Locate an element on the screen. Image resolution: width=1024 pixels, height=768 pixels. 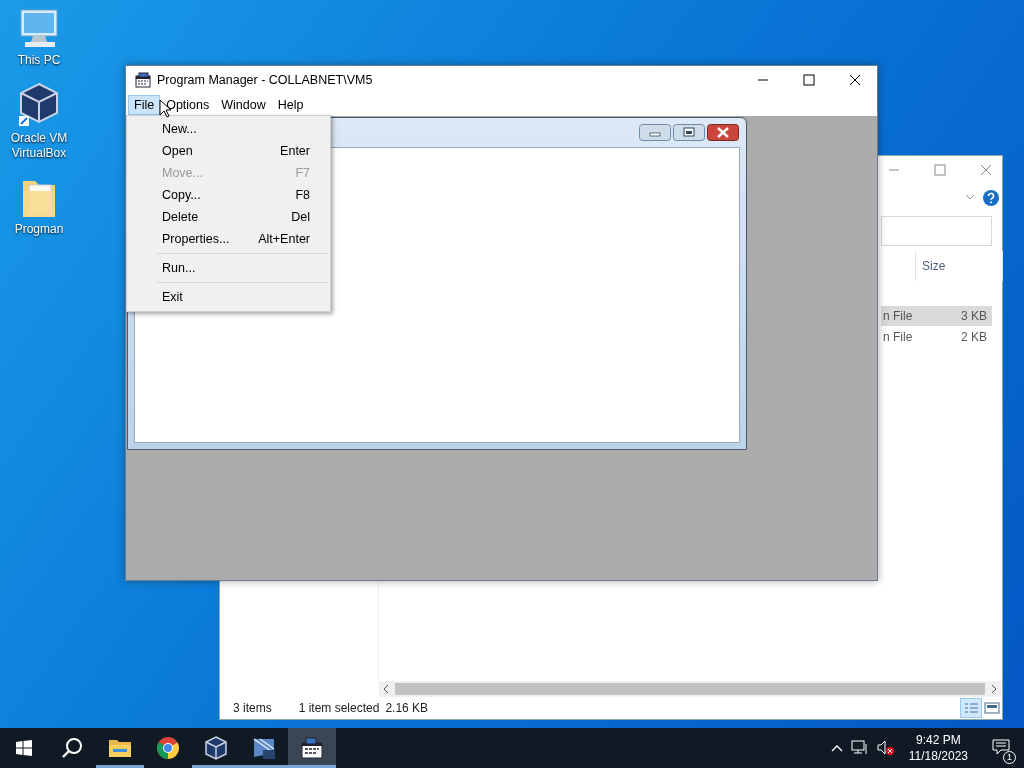
clock-date: 11/18/2023 is located at coordinates (938, 756).